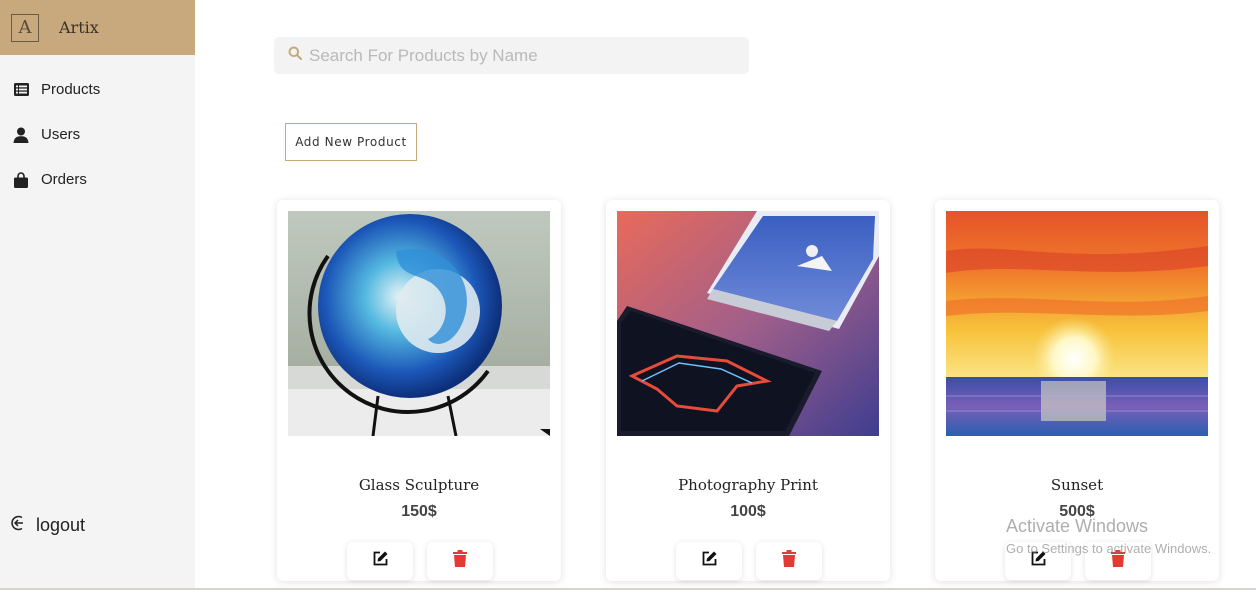 This screenshot has width=1256, height=590. Describe the element at coordinates (97, 179) in the screenshot. I see `sidebar-item-orders: Orders` at that location.